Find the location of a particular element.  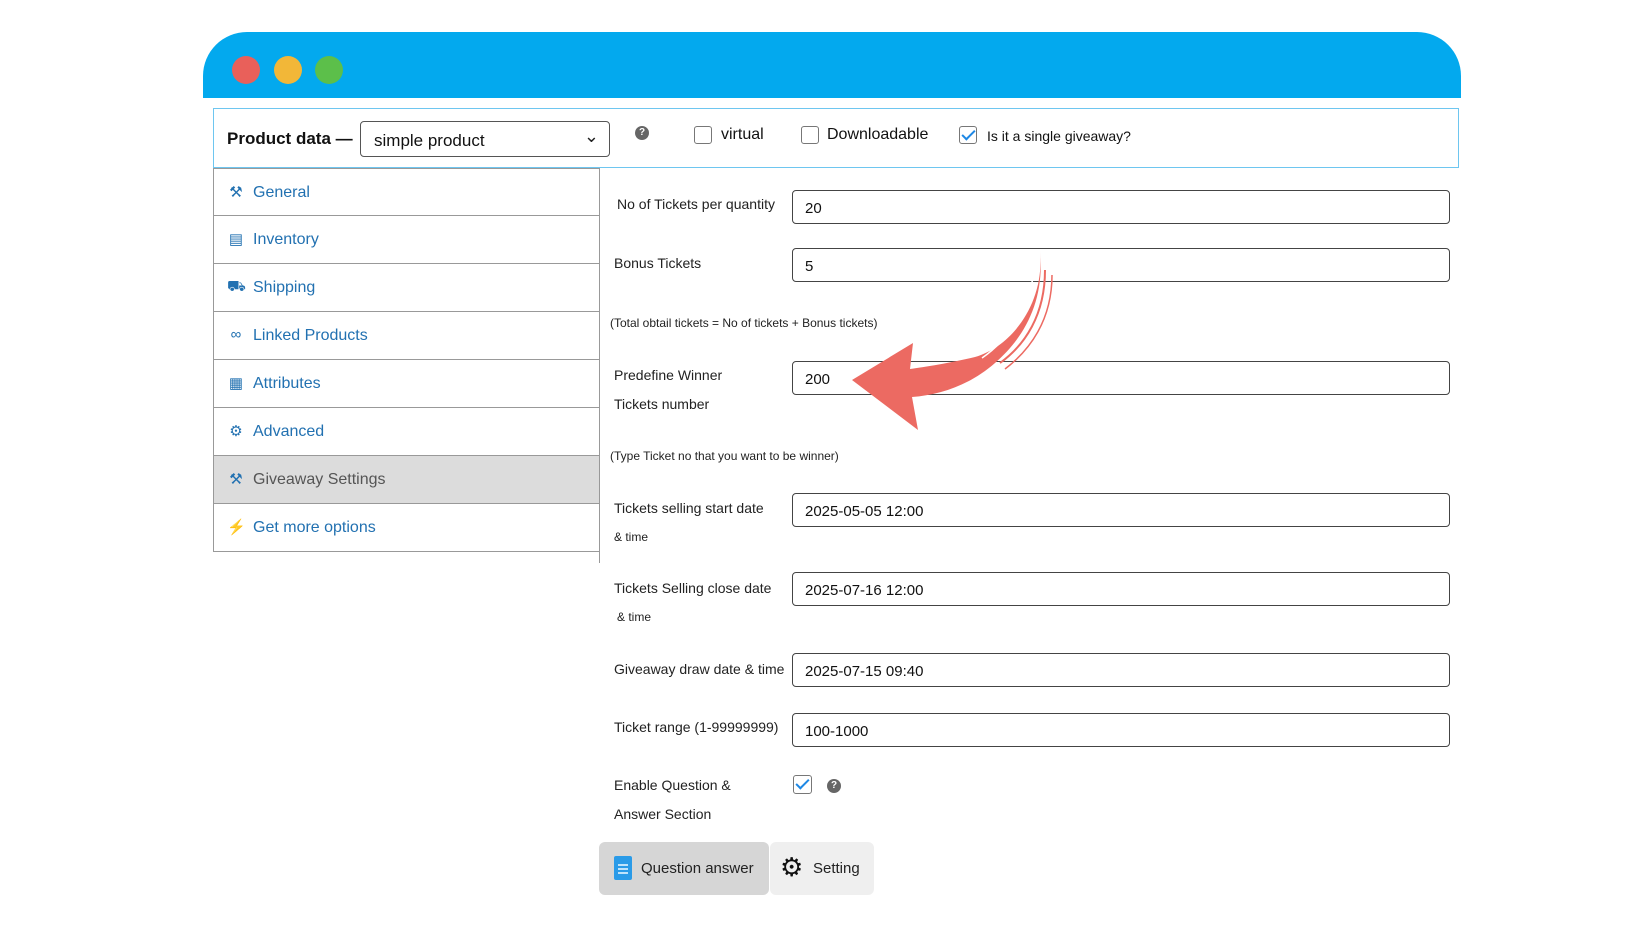

sidebar-item-attributes: ▦ Attributes is located at coordinates (406, 384).